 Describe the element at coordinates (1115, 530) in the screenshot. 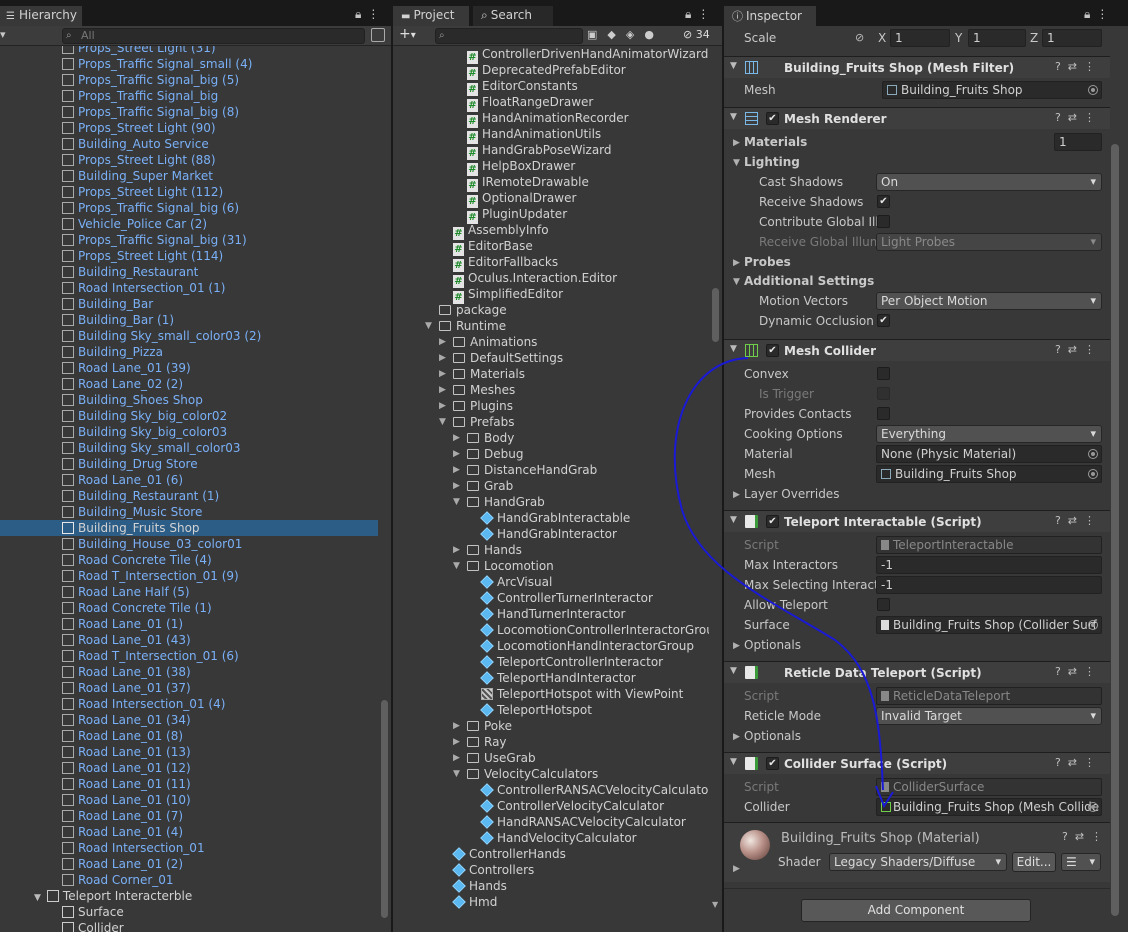

I see `inspector-scrollbar` at that location.